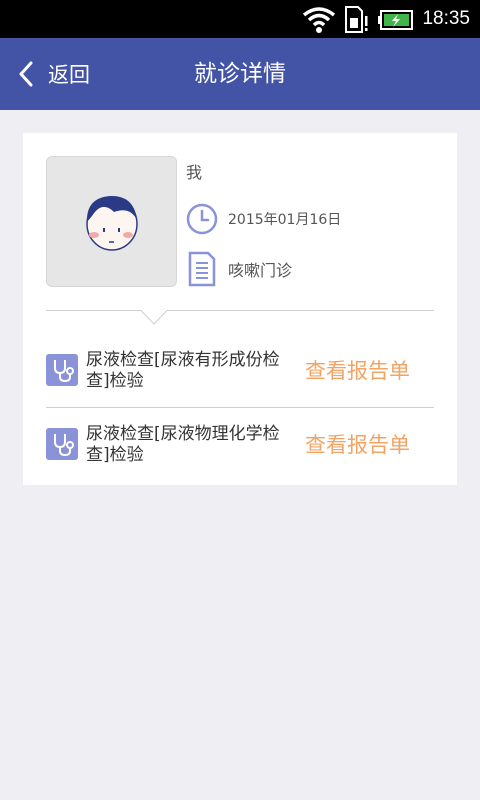 Image resolution: width=480 pixels, height=800 pixels. I want to click on clock-time: 18:35, so click(446, 18).